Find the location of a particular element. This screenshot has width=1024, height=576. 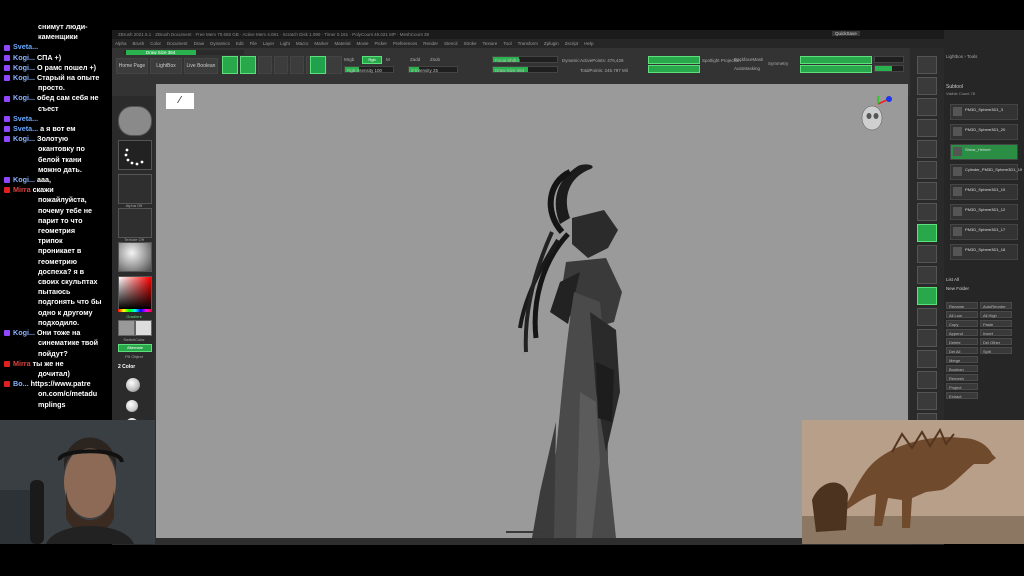

subtool-action-button: AutoReorder is located at coordinates (996, 305).